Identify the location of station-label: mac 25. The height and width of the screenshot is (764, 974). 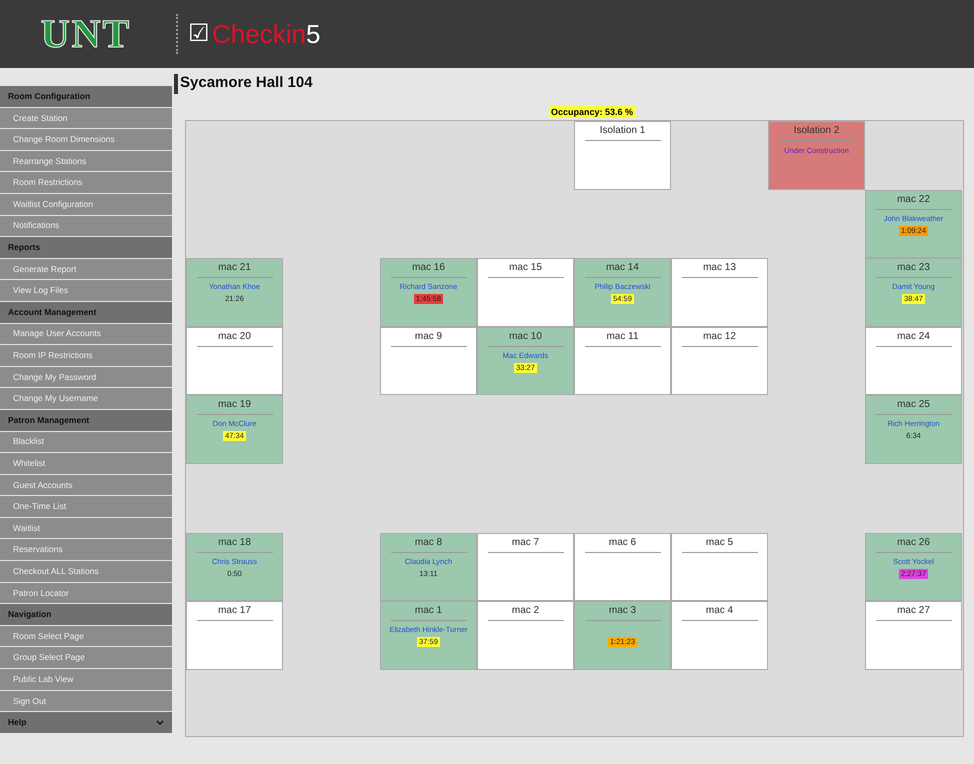
(913, 405).